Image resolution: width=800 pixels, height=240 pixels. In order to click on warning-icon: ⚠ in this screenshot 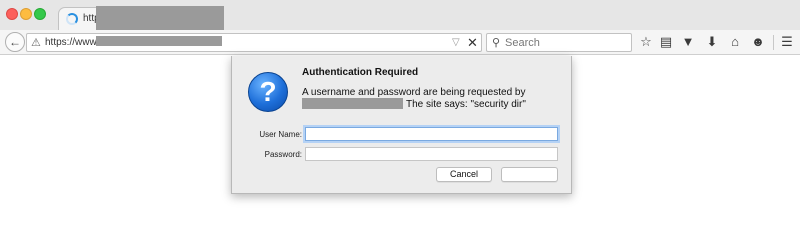, I will do `click(36, 43)`.